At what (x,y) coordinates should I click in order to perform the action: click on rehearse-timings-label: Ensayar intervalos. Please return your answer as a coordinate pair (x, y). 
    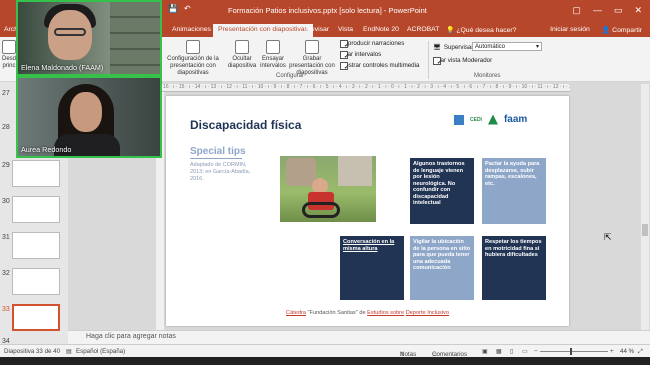
    Looking at the image, I should click on (273, 62).